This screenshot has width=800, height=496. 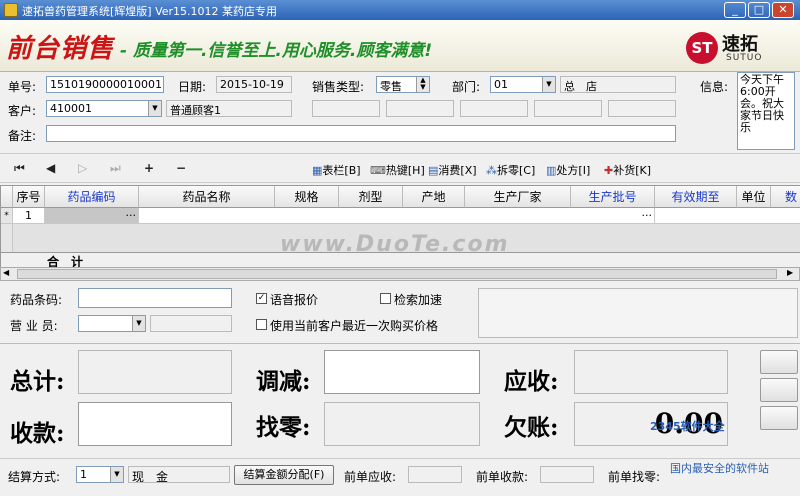 I want to click on col-header-maker: 生产厂家, so click(x=518, y=197).